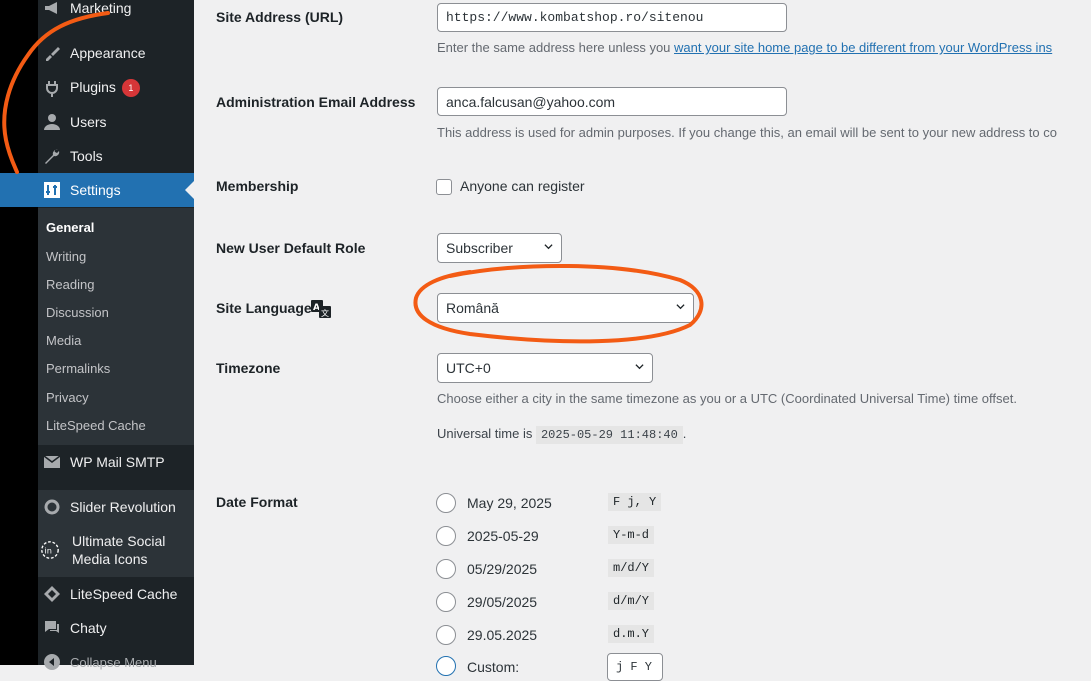 This screenshot has width=1091, height=681. I want to click on default-role-select: Subscriber, so click(499, 248).